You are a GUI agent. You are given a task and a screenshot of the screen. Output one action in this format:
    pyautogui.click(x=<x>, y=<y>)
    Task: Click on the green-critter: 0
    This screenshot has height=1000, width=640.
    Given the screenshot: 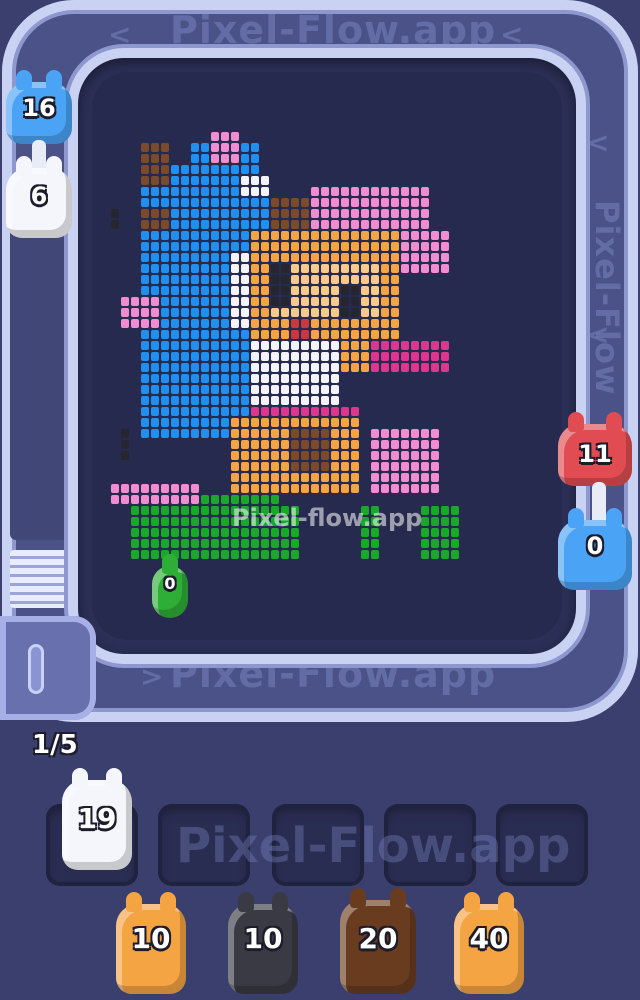 What is the action you would take?
    pyautogui.click(x=170, y=586)
    